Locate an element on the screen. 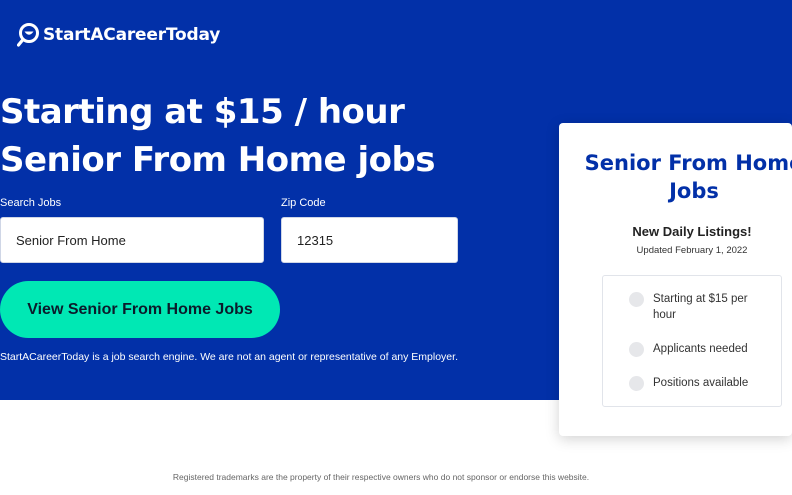 The height and width of the screenshot is (495, 792). list-item-label: Applicants needed is located at coordinates (700, 349).